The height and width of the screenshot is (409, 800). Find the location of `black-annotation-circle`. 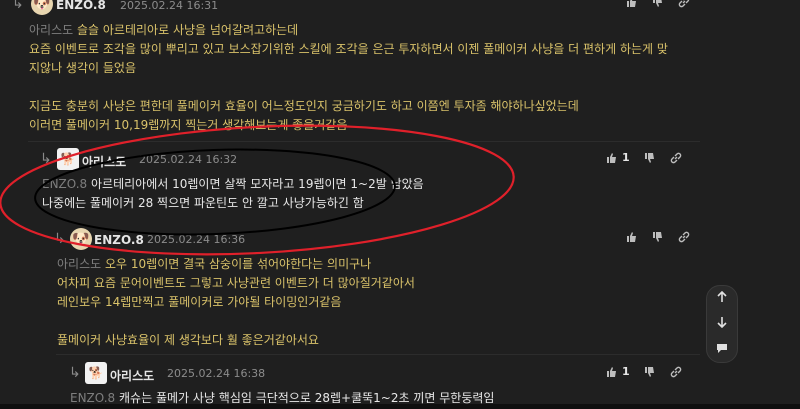

black-annotation-circle is located at coordinates (215, 192).